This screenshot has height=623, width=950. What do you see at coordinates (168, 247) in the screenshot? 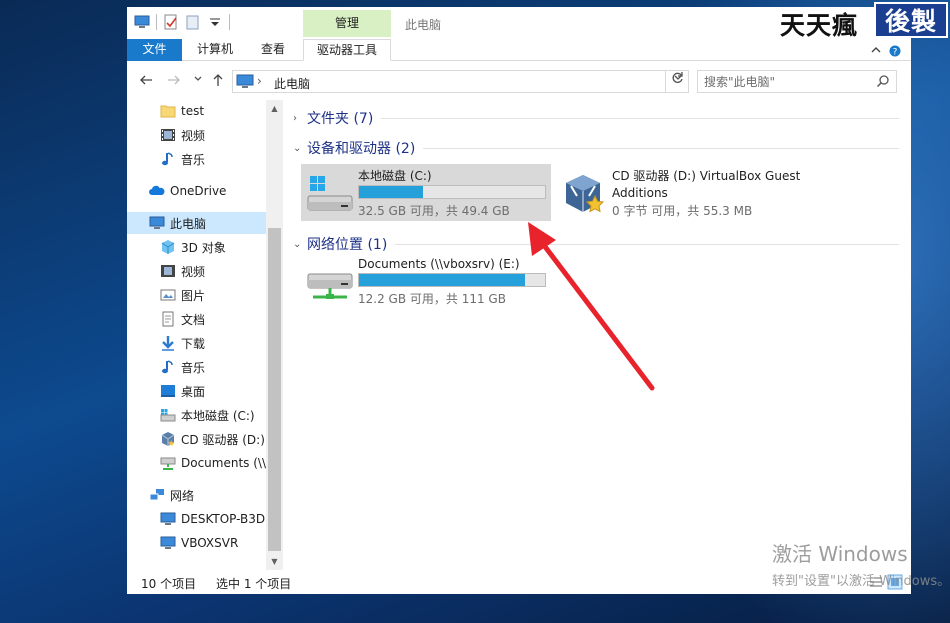
I see `cube-icon` at bounding box center [168, 247].